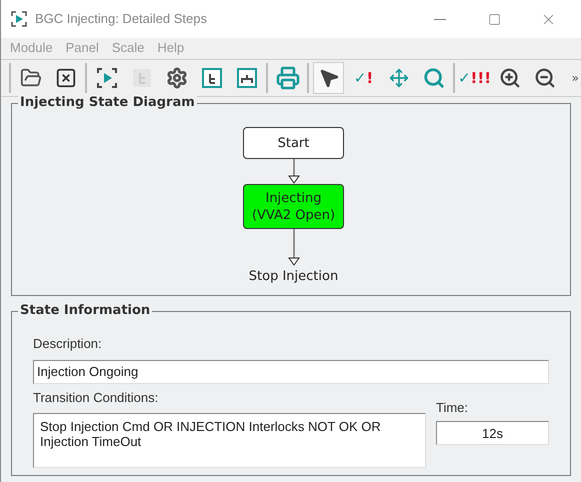 This screenshot has width=581, height=482. What do you see at coordinates (328, 78) in the screenshot?
I see `toolbar-button` at bounding box center [328, 78].